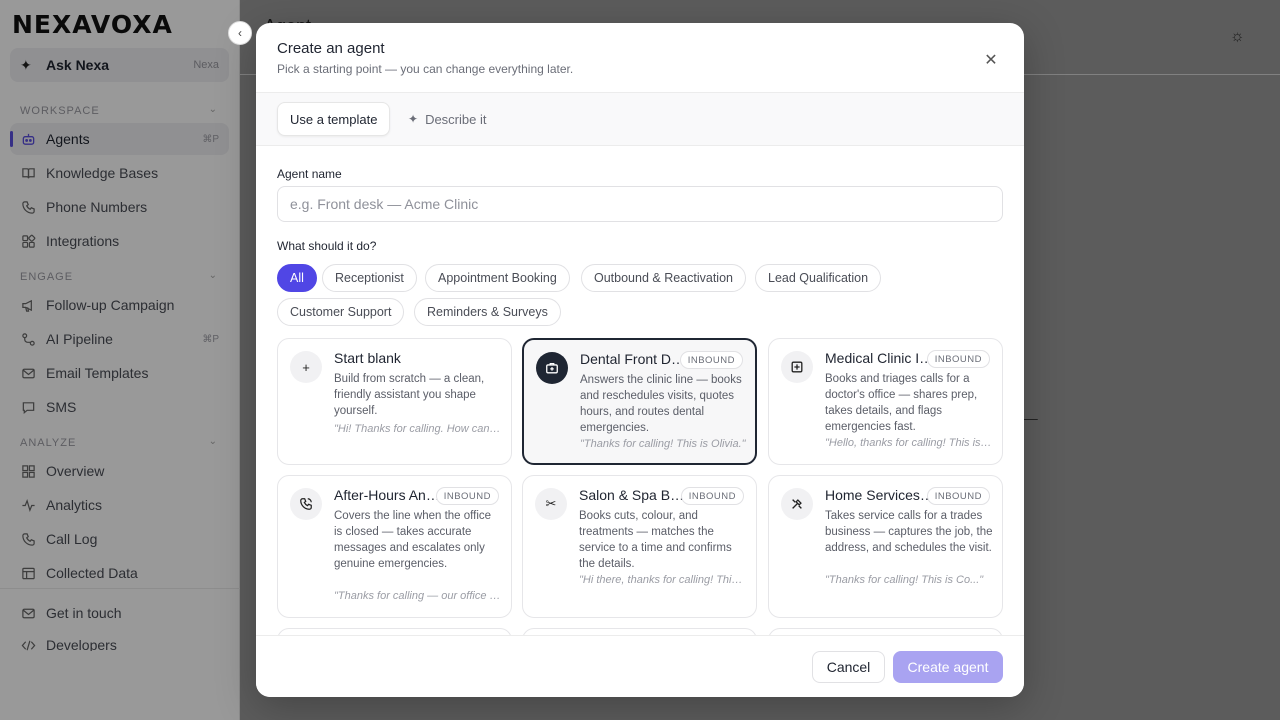  What do you see at coordinates (909, 443) in the screenshot?
I see `card-sample-greeting: "Hello, thanks for calling! This is..."` at bounding box center [909, 443].